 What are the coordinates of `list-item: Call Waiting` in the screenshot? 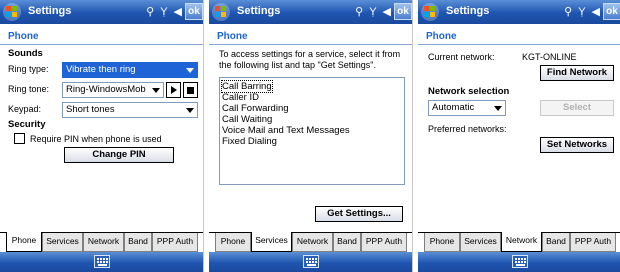 It's located at (247, 119).